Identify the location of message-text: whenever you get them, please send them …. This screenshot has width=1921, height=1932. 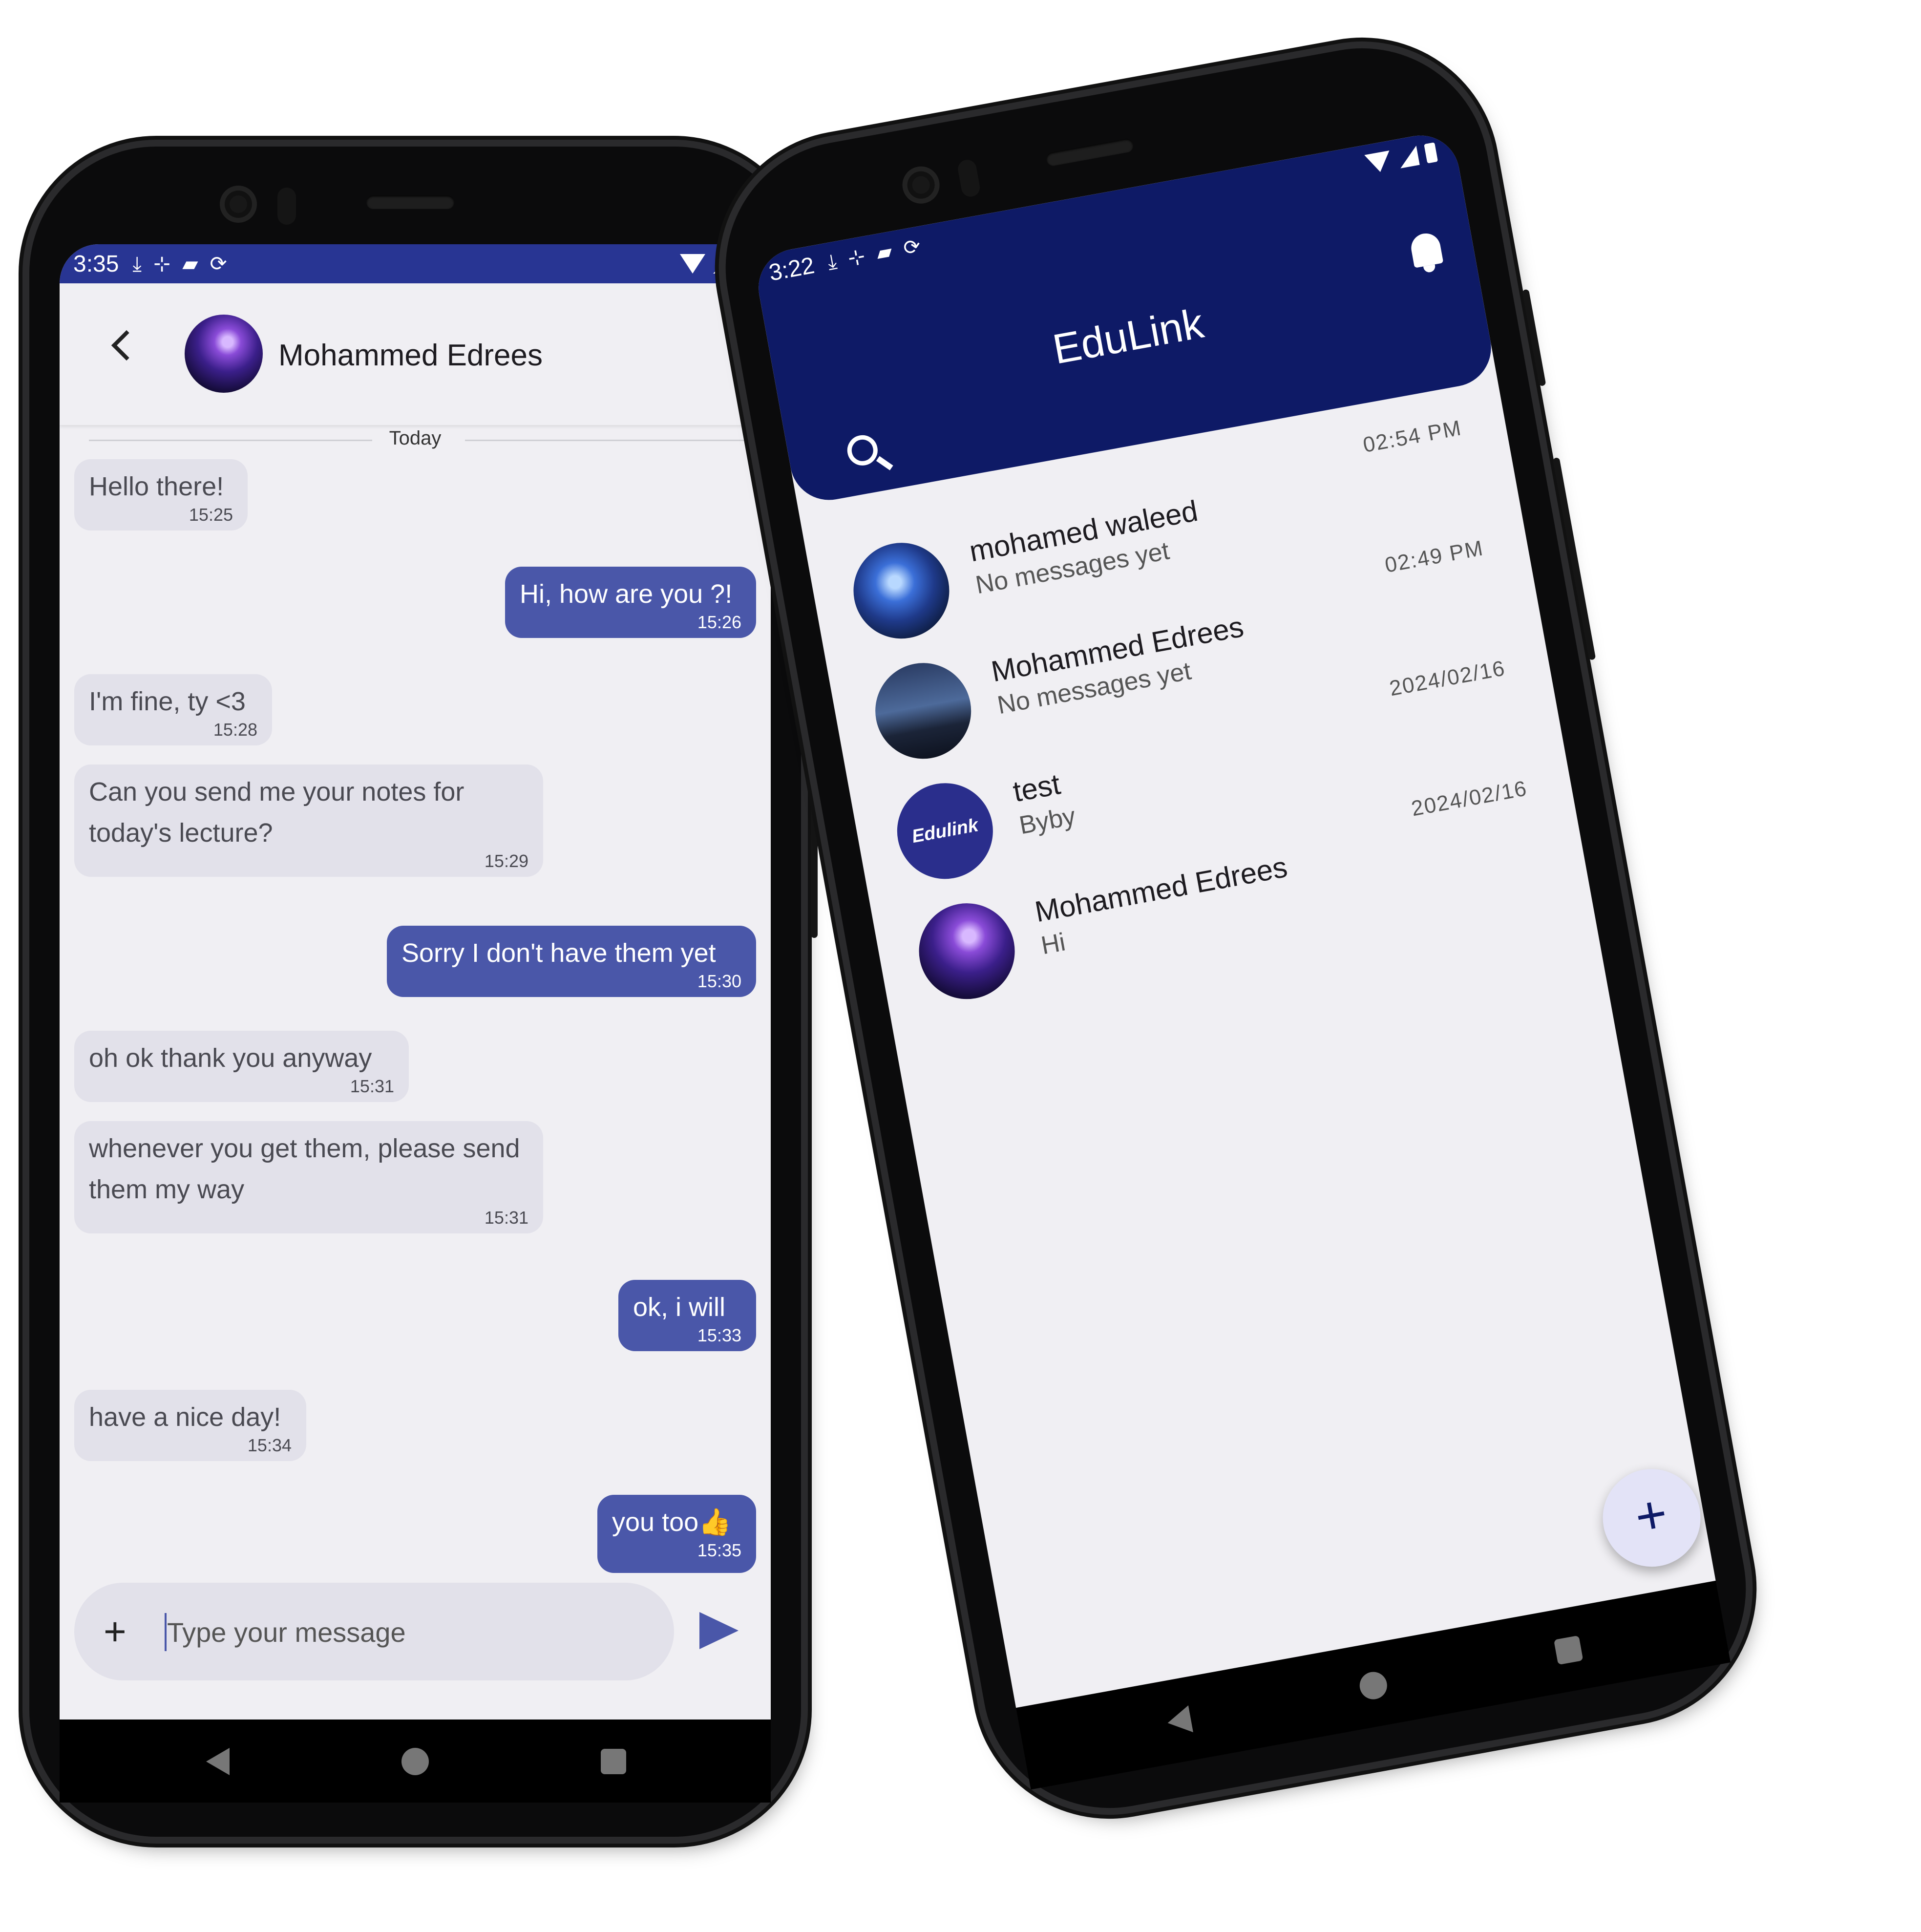
(304, 1169).